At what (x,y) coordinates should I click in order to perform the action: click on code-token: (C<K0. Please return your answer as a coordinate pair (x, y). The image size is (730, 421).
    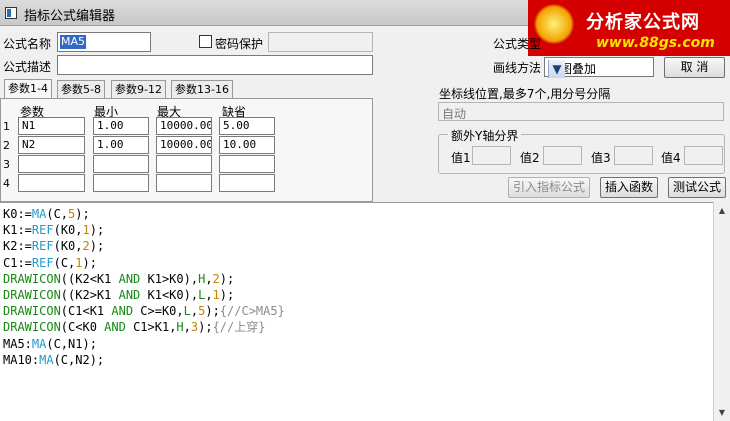
    Looking at the image, I should click on (82, 327).